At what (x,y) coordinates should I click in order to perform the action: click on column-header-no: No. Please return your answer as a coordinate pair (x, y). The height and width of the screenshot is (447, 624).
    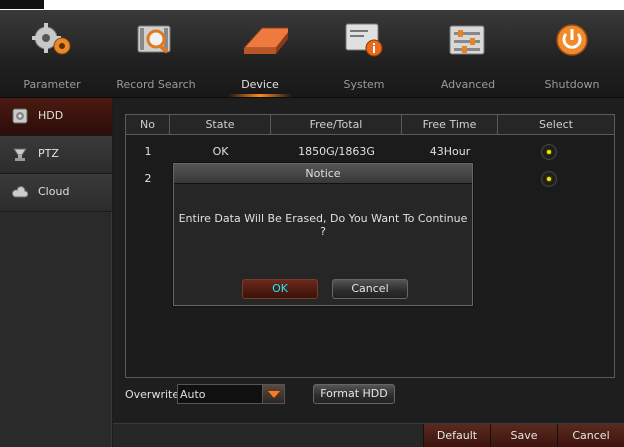
    Looking at the image, I should click on (148, 125).